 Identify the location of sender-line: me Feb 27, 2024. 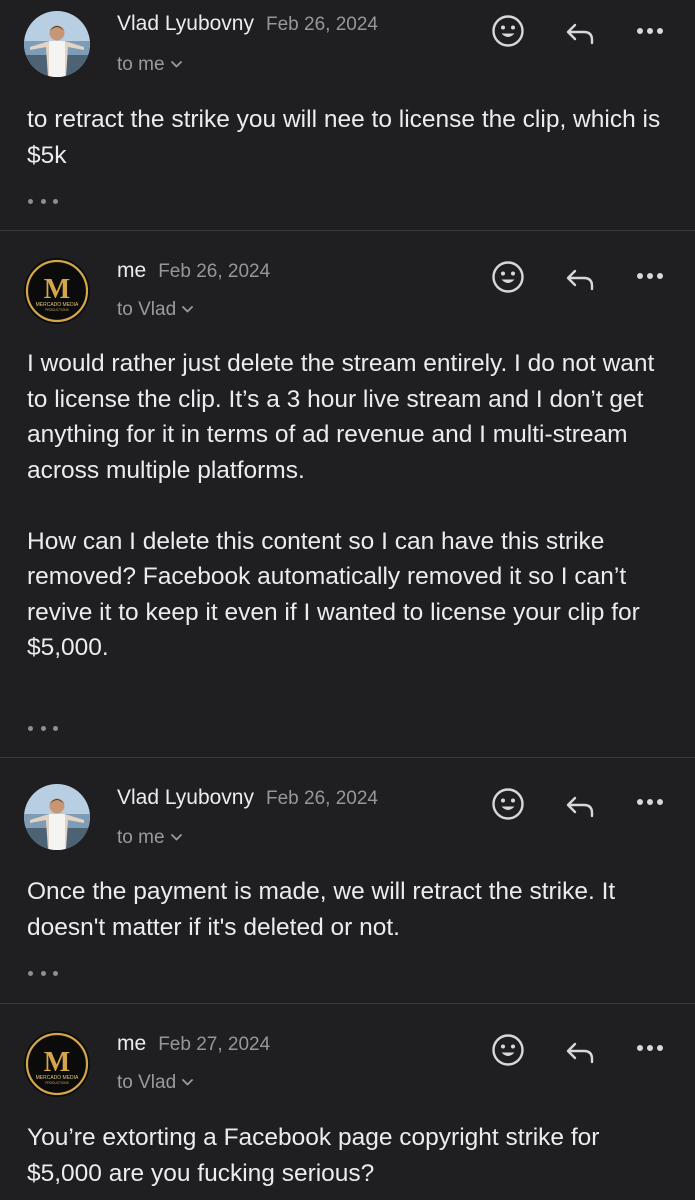
(193, 1044).